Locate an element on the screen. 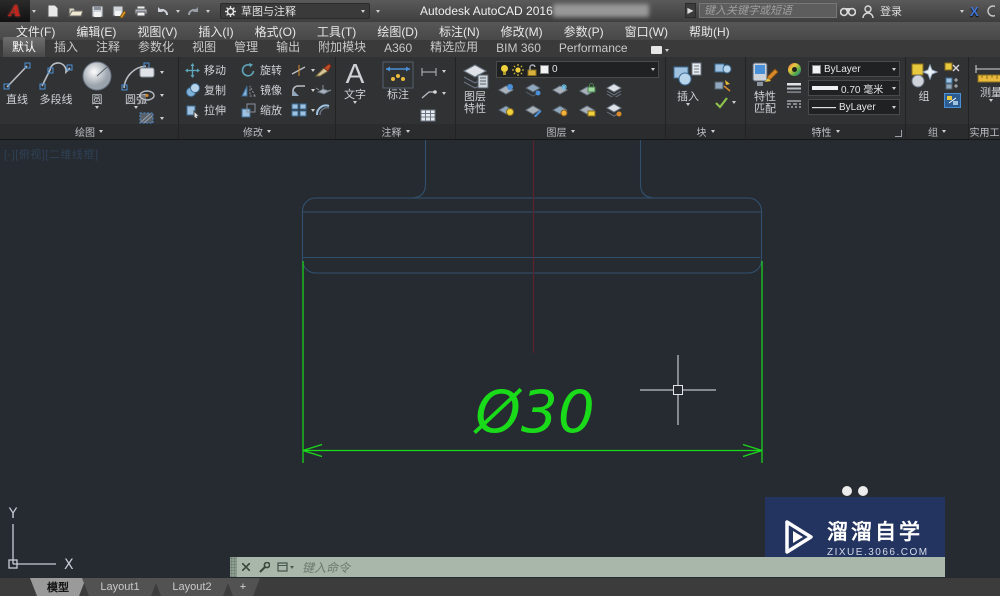  plot-button is located at coordinates (141, 11).